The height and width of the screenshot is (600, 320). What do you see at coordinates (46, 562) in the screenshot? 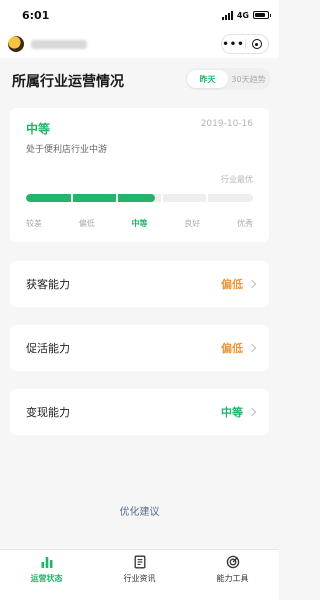
I see `bar-chart-icon` at bounding box center [46, 562].